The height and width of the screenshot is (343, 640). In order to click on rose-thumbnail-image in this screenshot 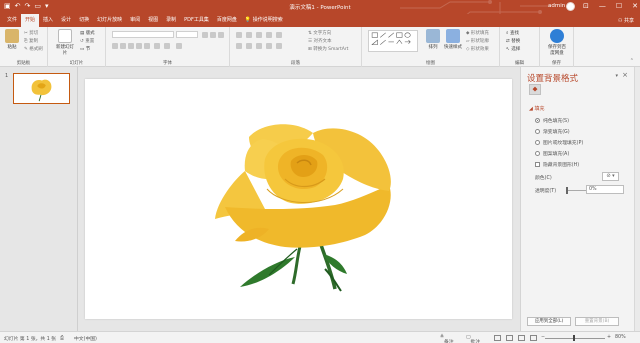, I will do `click(41, 90)`.